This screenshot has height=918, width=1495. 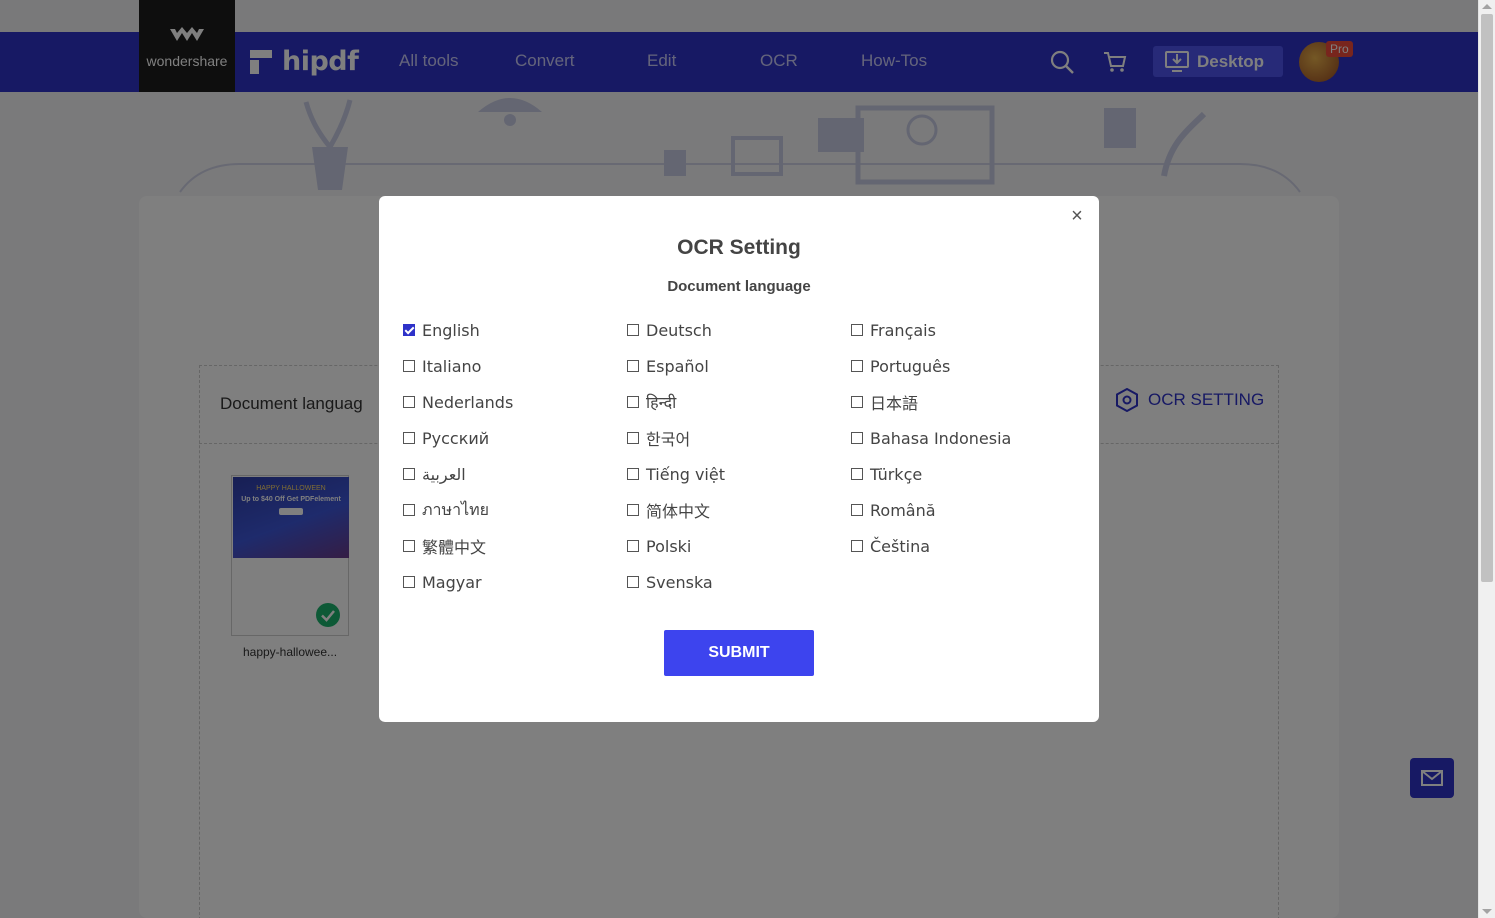 I want to click on language-label: Nederlands, so click(x=468, y=402).